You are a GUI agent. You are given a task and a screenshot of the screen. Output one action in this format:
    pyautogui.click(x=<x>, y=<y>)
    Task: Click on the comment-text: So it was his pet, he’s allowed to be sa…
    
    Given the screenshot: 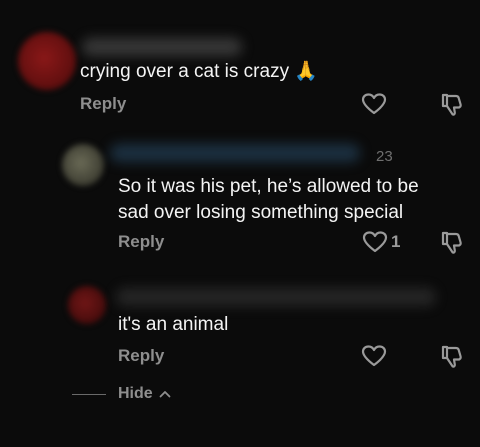 What is the action you would take?
    pyautogui.click(x=268, y=199)
    